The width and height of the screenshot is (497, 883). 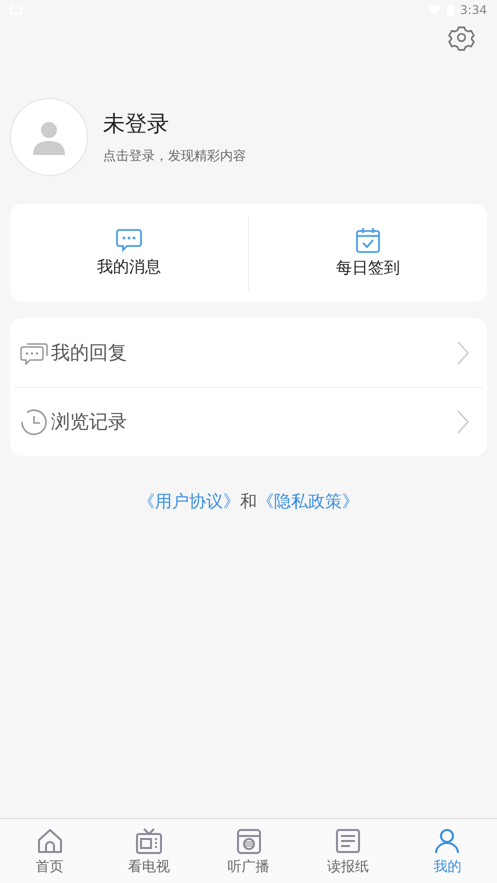 I want to click on agreement-link: 《隐私政策》, so click(x=308, y=501).